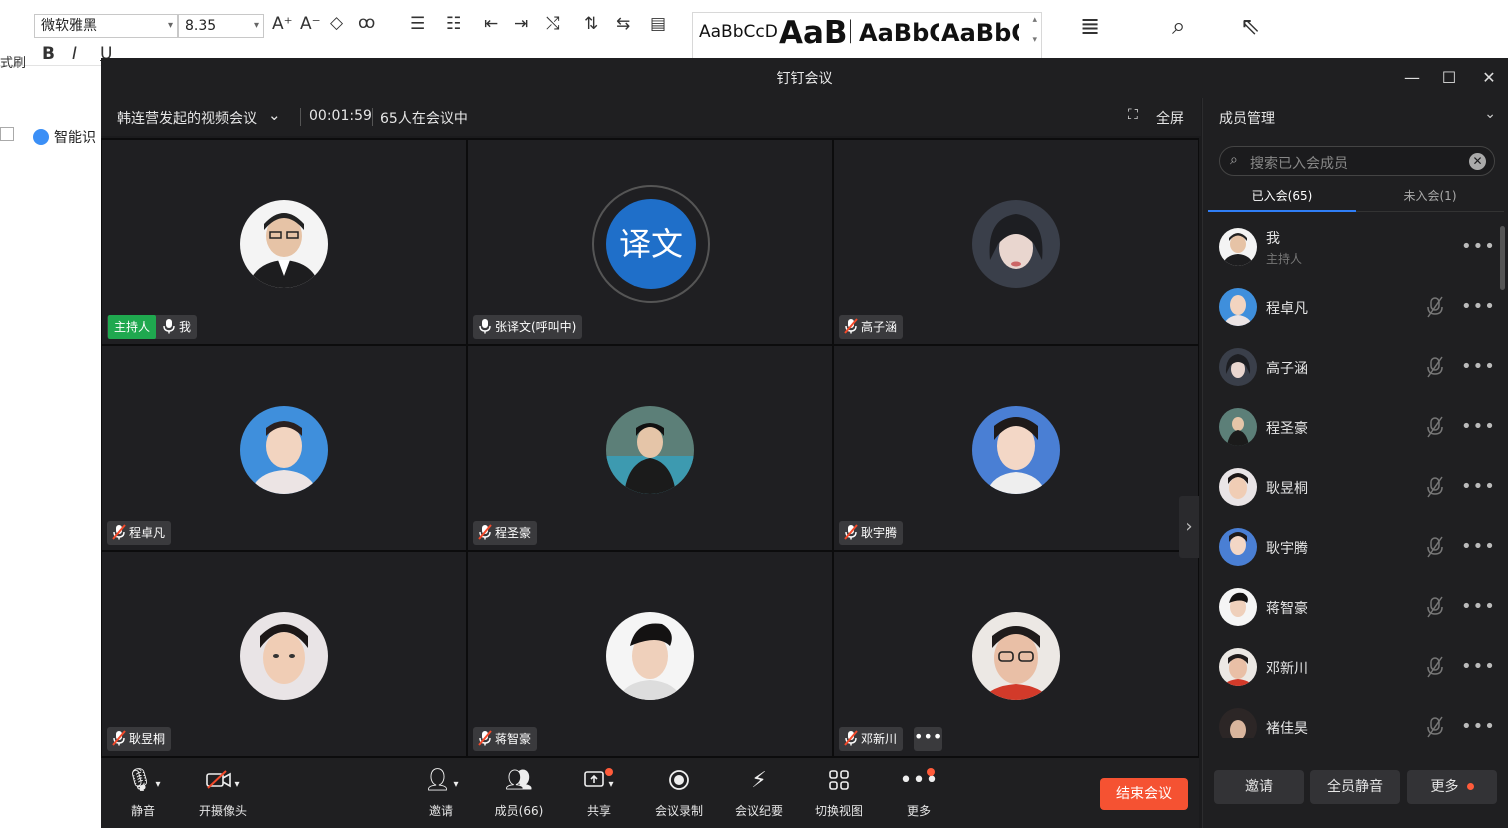 The width and height of the screenshot is (1508, 828). What do you see at coordinates (1452, 787) in the screenshot?
I see `panel-more-button: 更多` at bounding box center [1452, 787].